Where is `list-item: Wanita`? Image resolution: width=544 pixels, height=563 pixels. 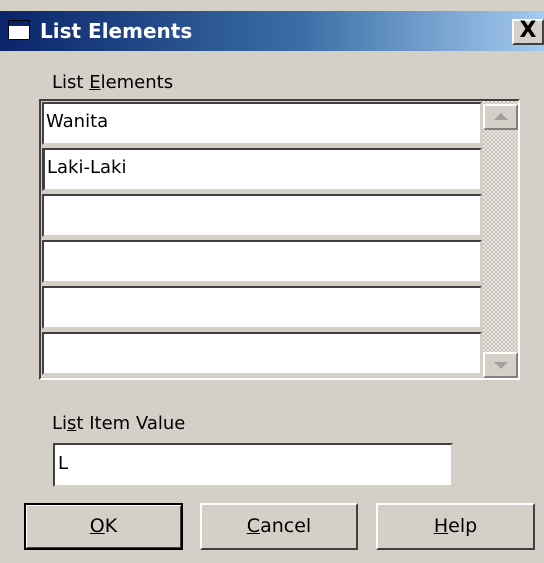
list-item: Wanita is located at coordinates (262, 123).